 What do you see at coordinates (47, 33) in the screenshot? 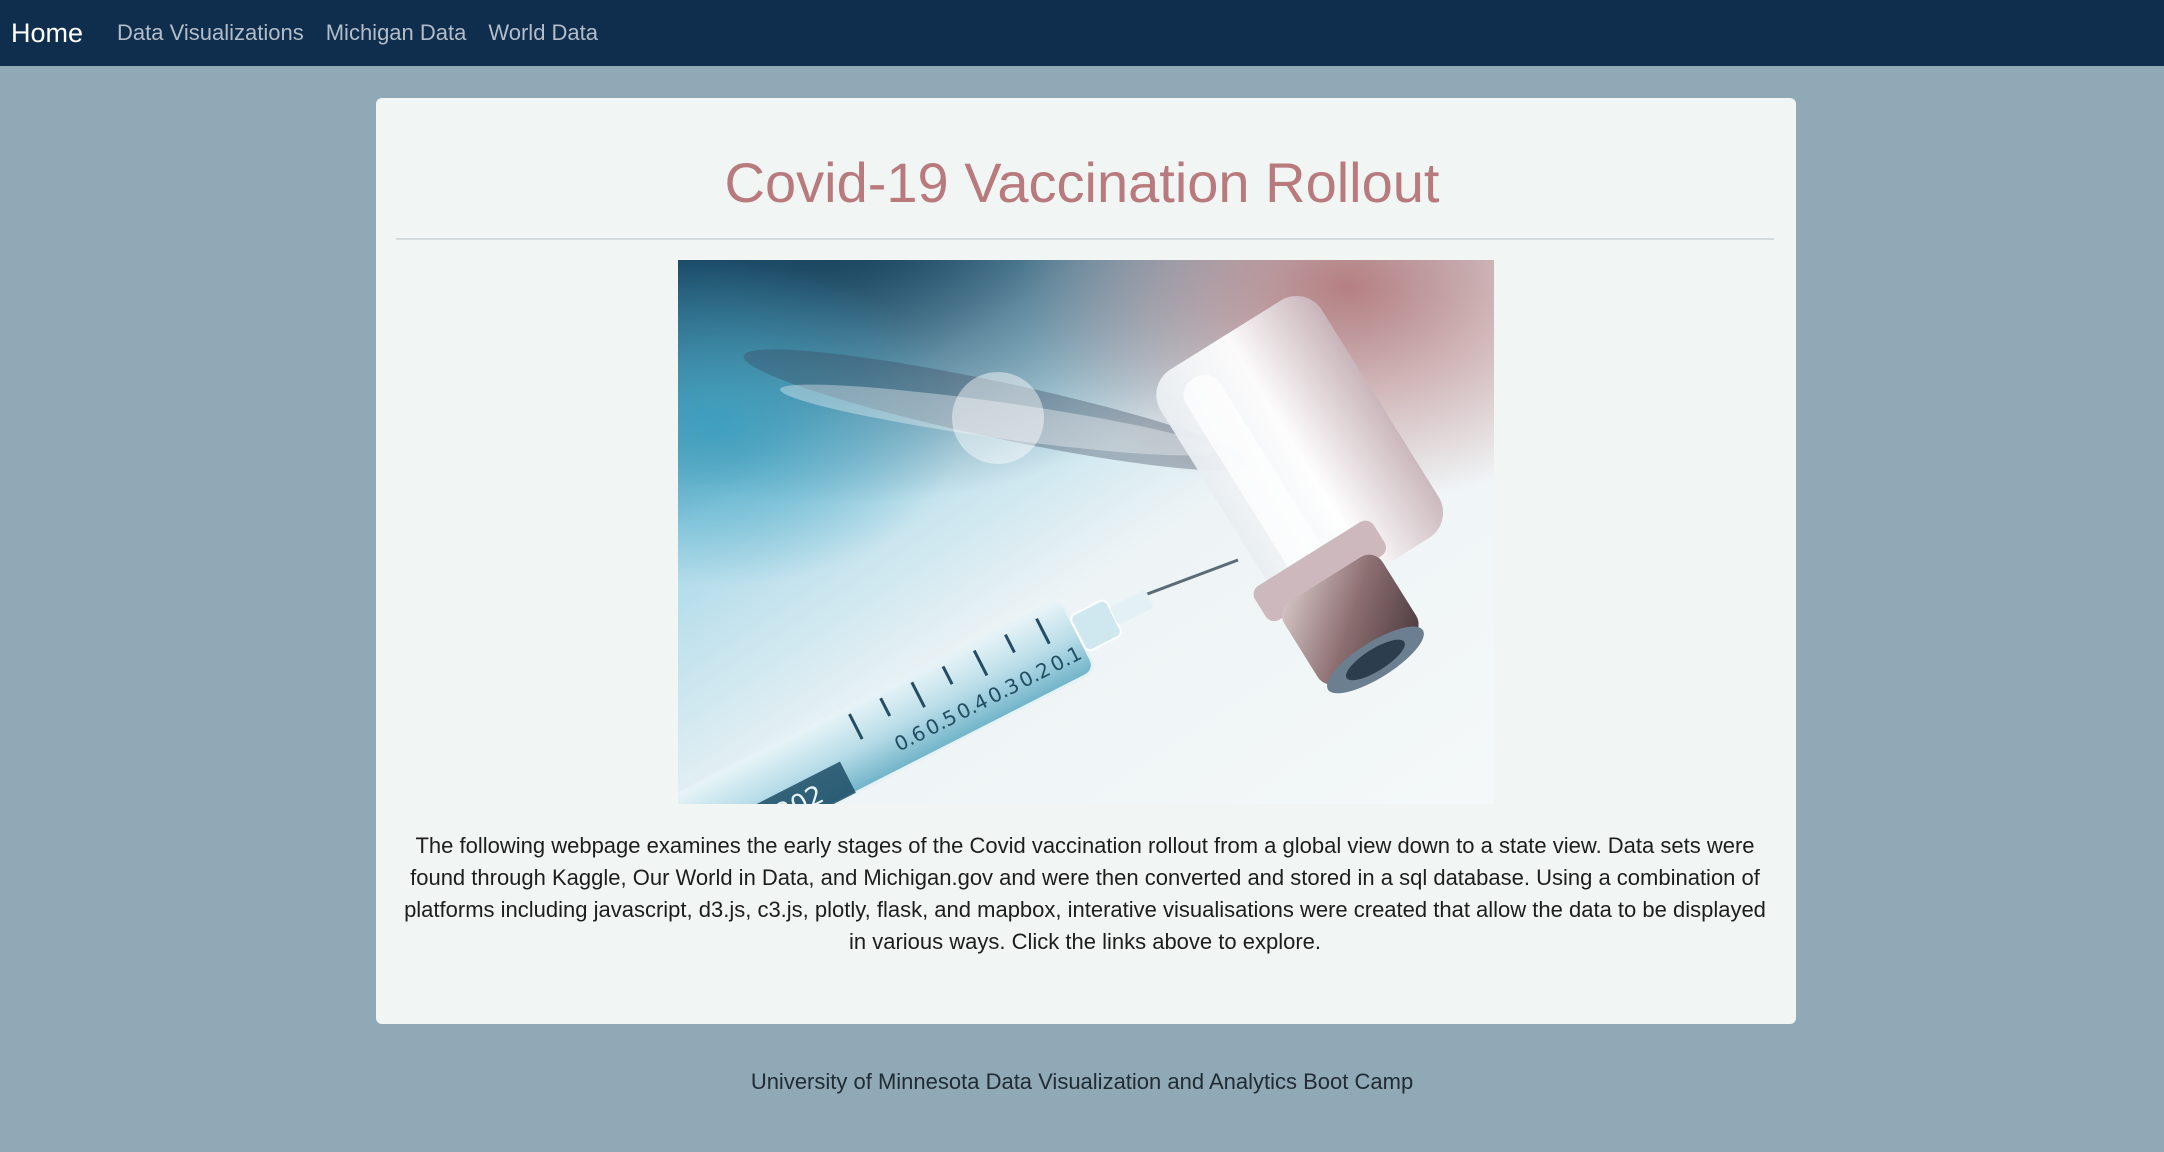
I see `nav-home-link: Home` at bounding box center [47, 33].